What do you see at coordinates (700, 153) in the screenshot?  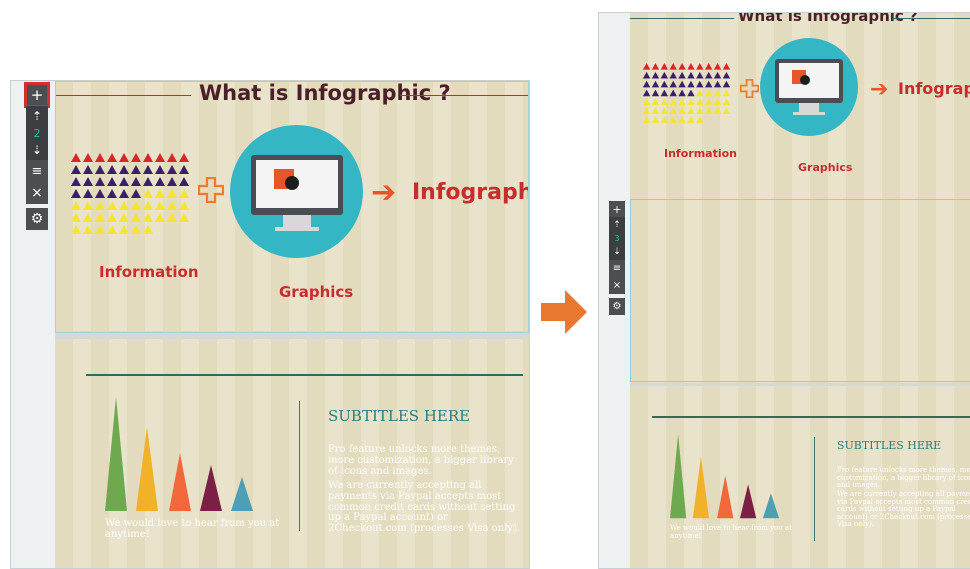 I see `information-label-after: Information` at bounding box center [700, 153].